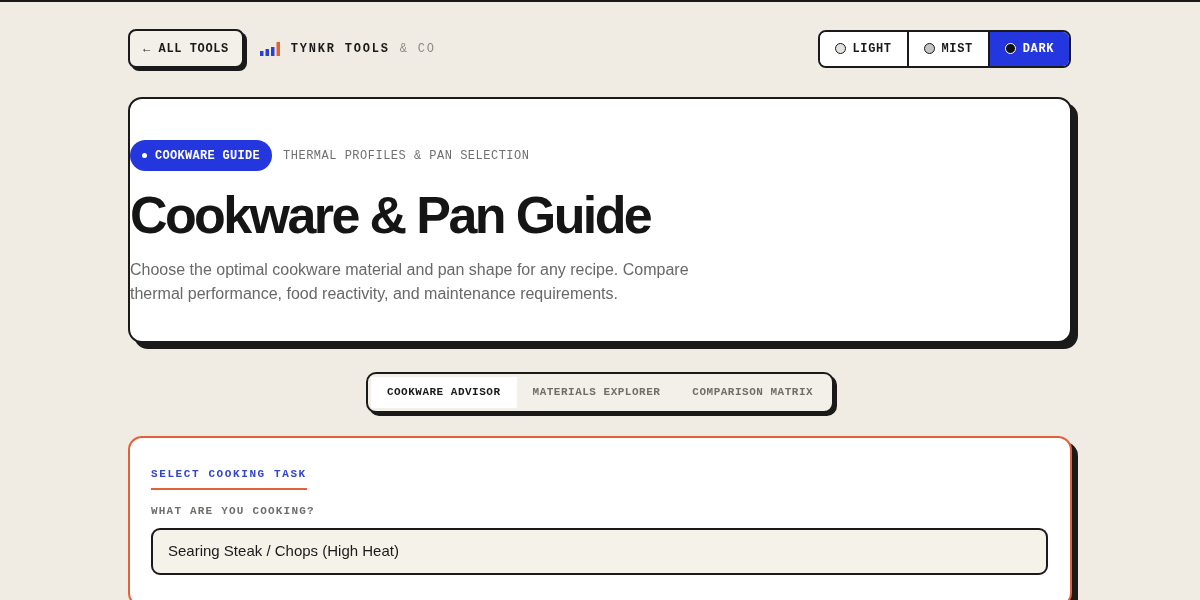 This screenshot has width=1200, height=600. Describe the element at coordinates (753, 392) in the screenshot. I see `tab: COMPARISON MATRIX` at that location.